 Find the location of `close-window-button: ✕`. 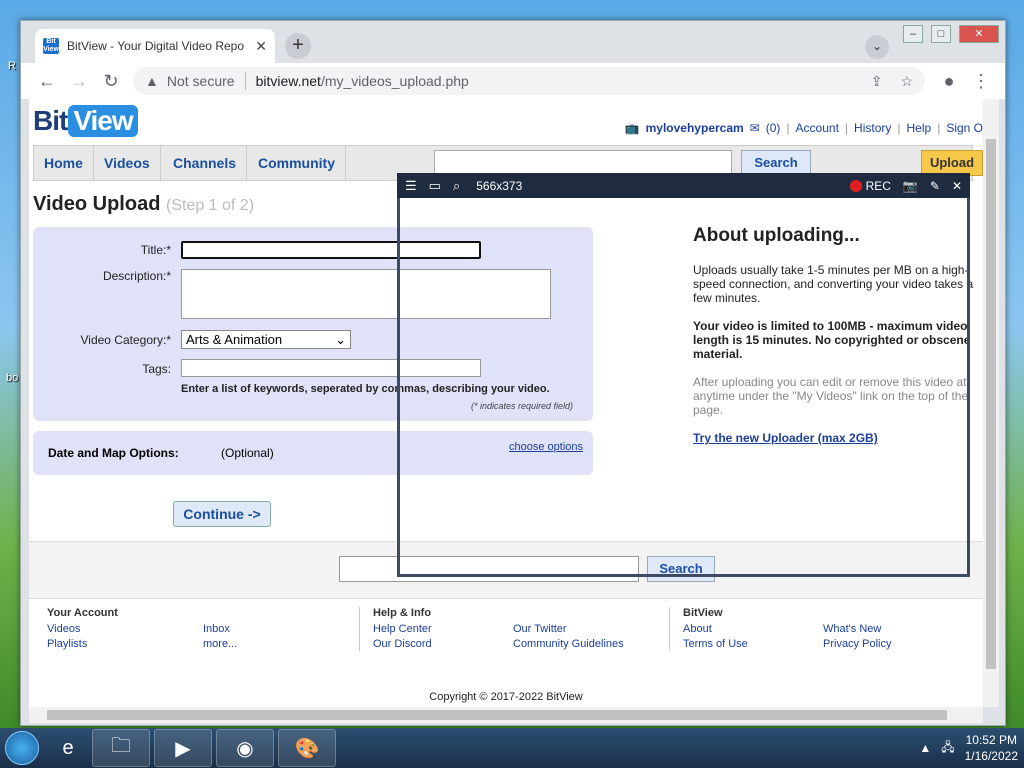

close-window-button: ✕ is located at coordinates (979, 34).